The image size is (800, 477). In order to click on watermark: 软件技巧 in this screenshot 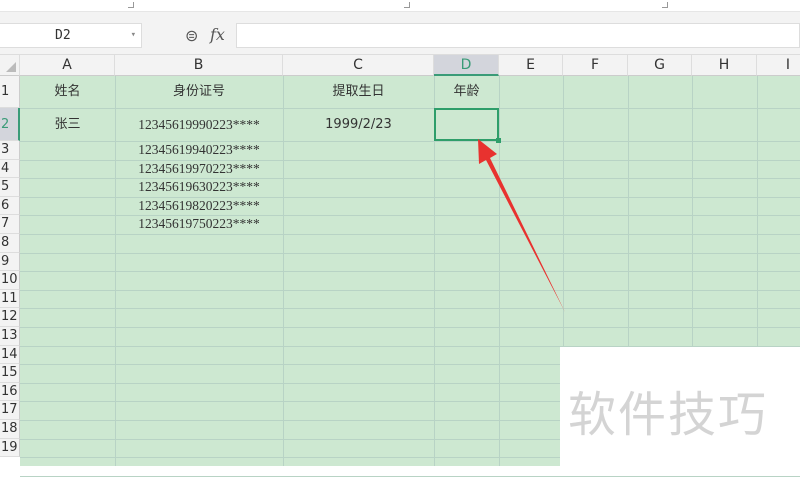, I will do `click(680, 406)`.